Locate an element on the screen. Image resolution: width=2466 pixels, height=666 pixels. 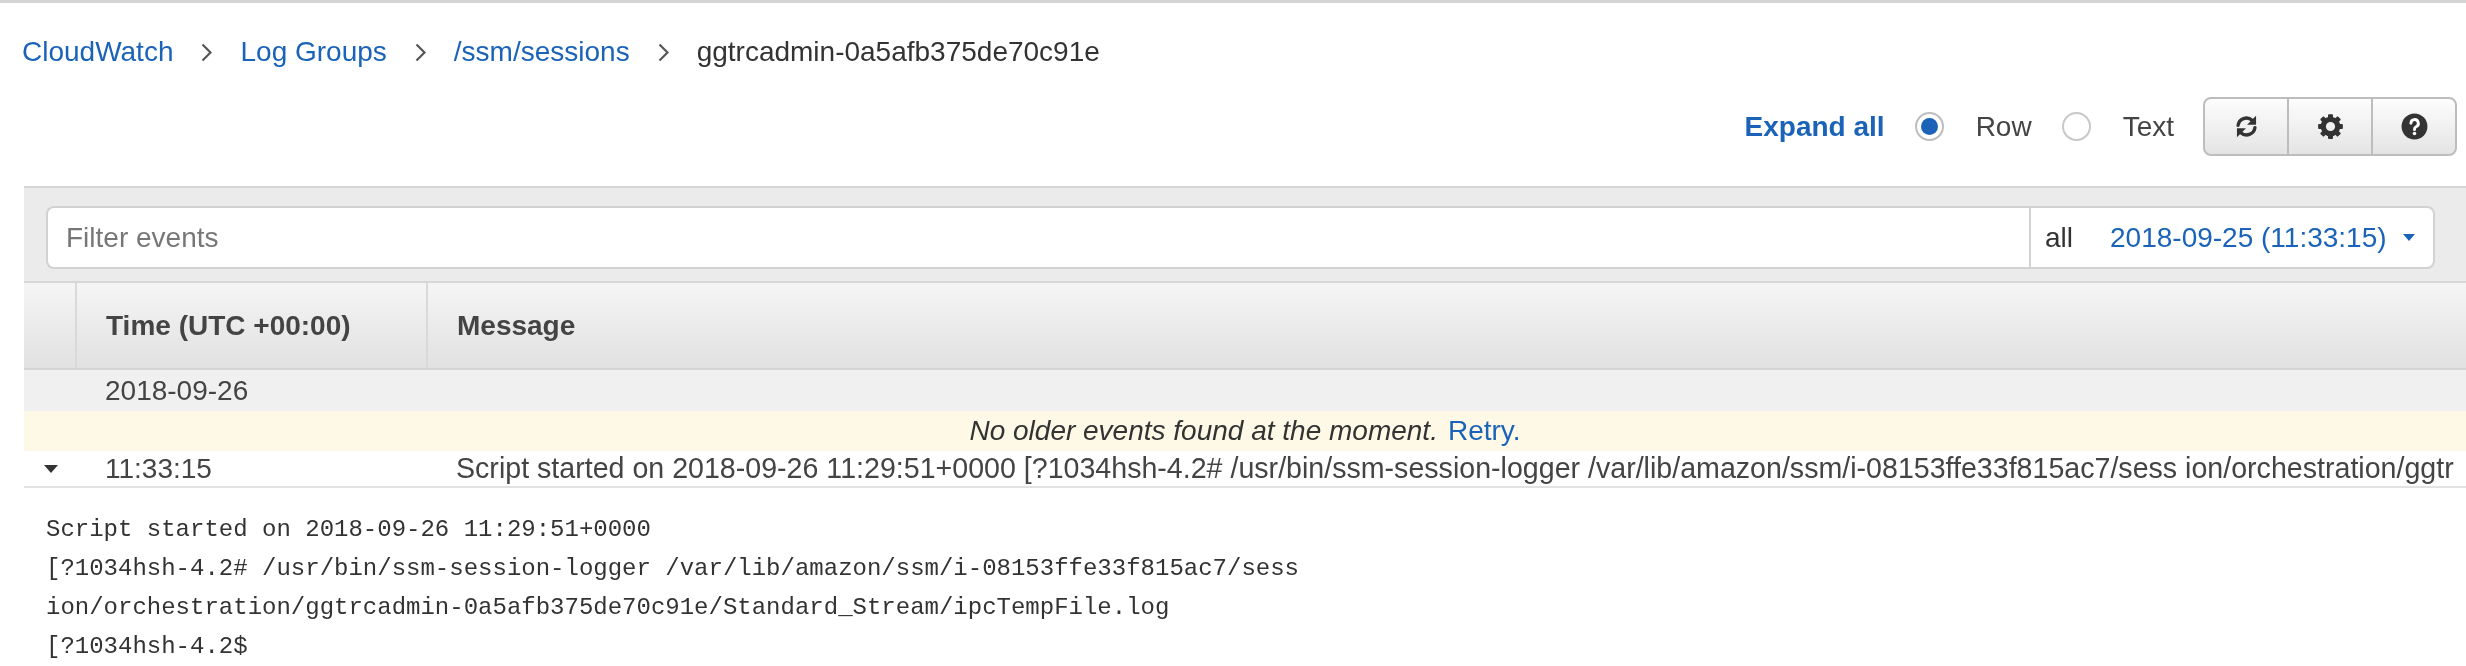
breadcrumb-link: Log Groups is located at coordinates (313, 52).